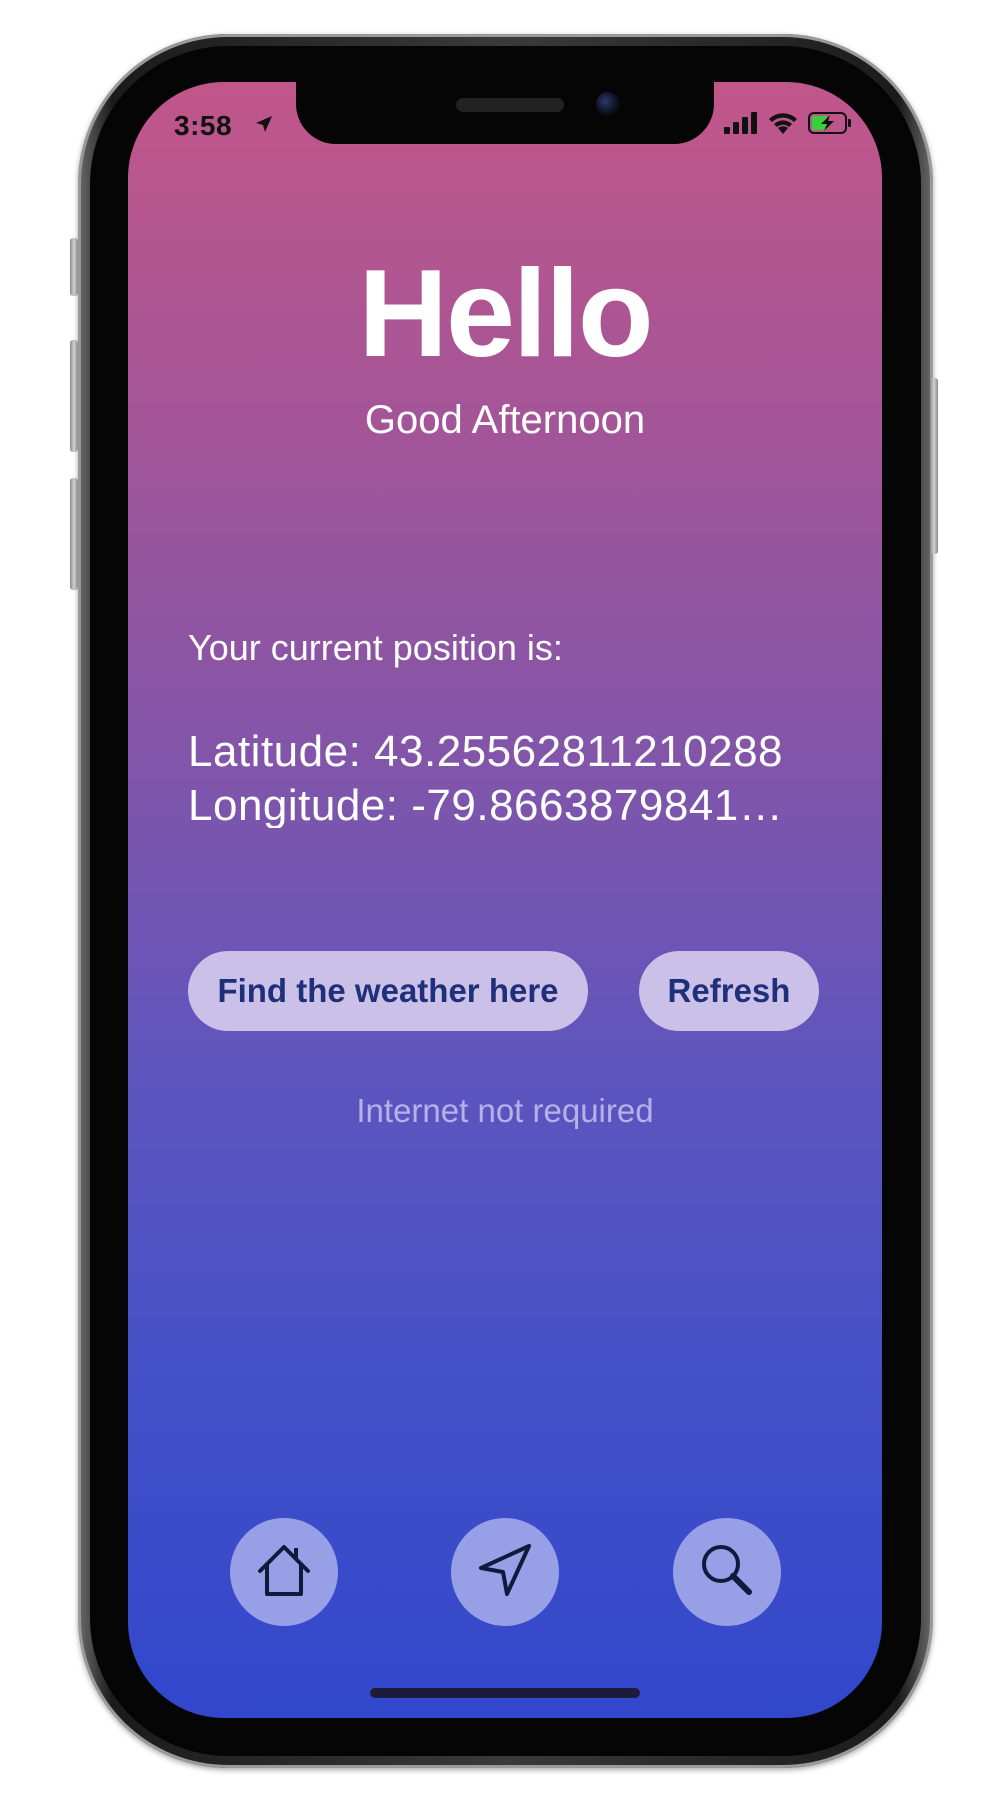 The height and width of the screenshot is (1800, 1000). Describe the element at coordinates (608, 104) in the screenshot. I see `front-camera` at that location.